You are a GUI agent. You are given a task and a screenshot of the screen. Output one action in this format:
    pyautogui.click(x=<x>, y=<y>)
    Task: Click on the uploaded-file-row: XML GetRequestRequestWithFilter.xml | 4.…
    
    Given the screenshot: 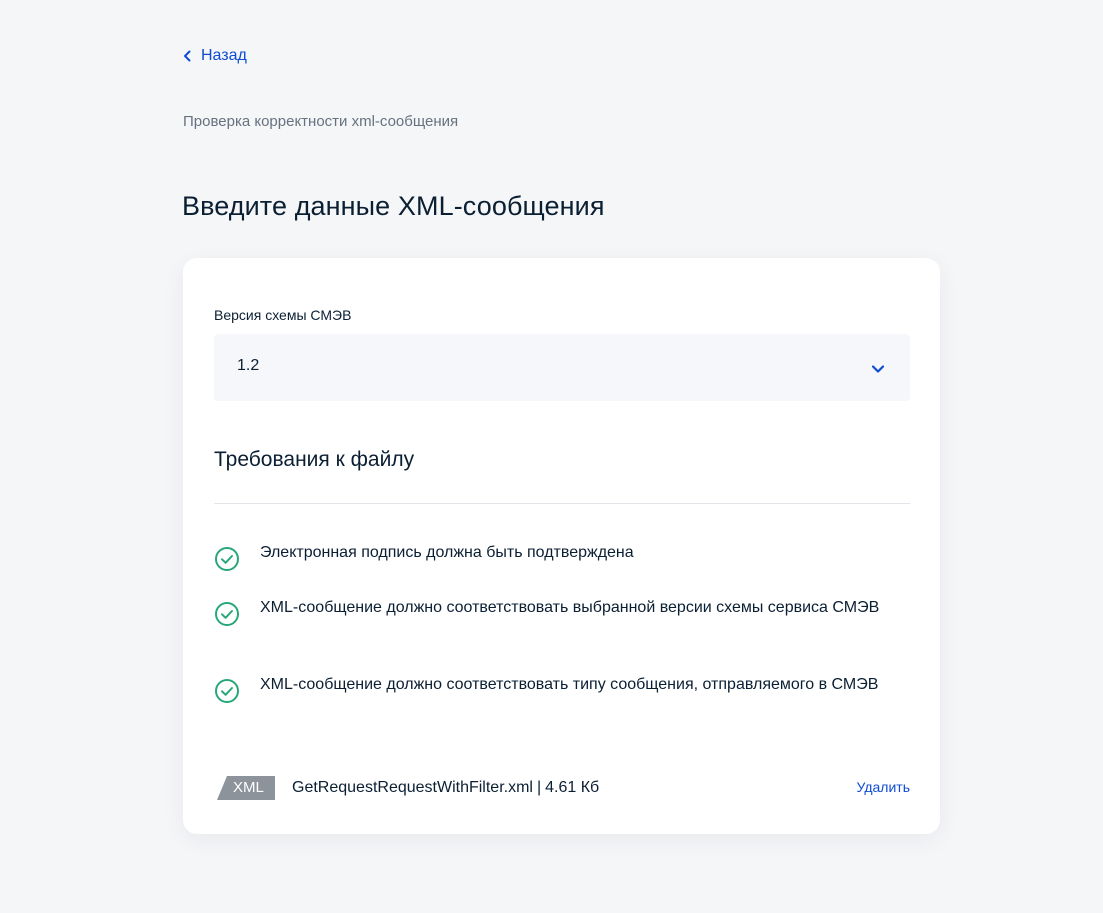 What is the action you would take?
    pyautogui.click(x=563, y=788)
    